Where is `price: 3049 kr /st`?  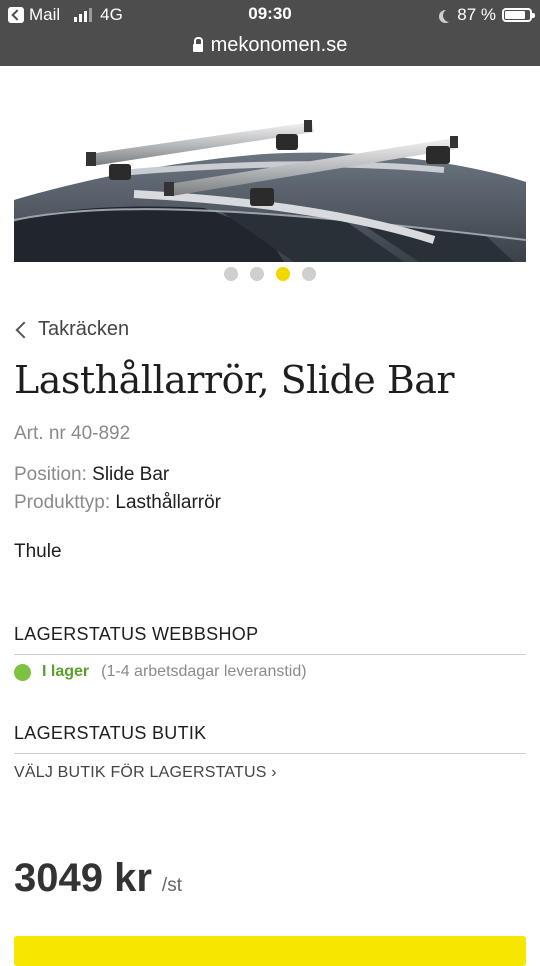
price: 3049 kr /st is located at coordinates (98, 878).